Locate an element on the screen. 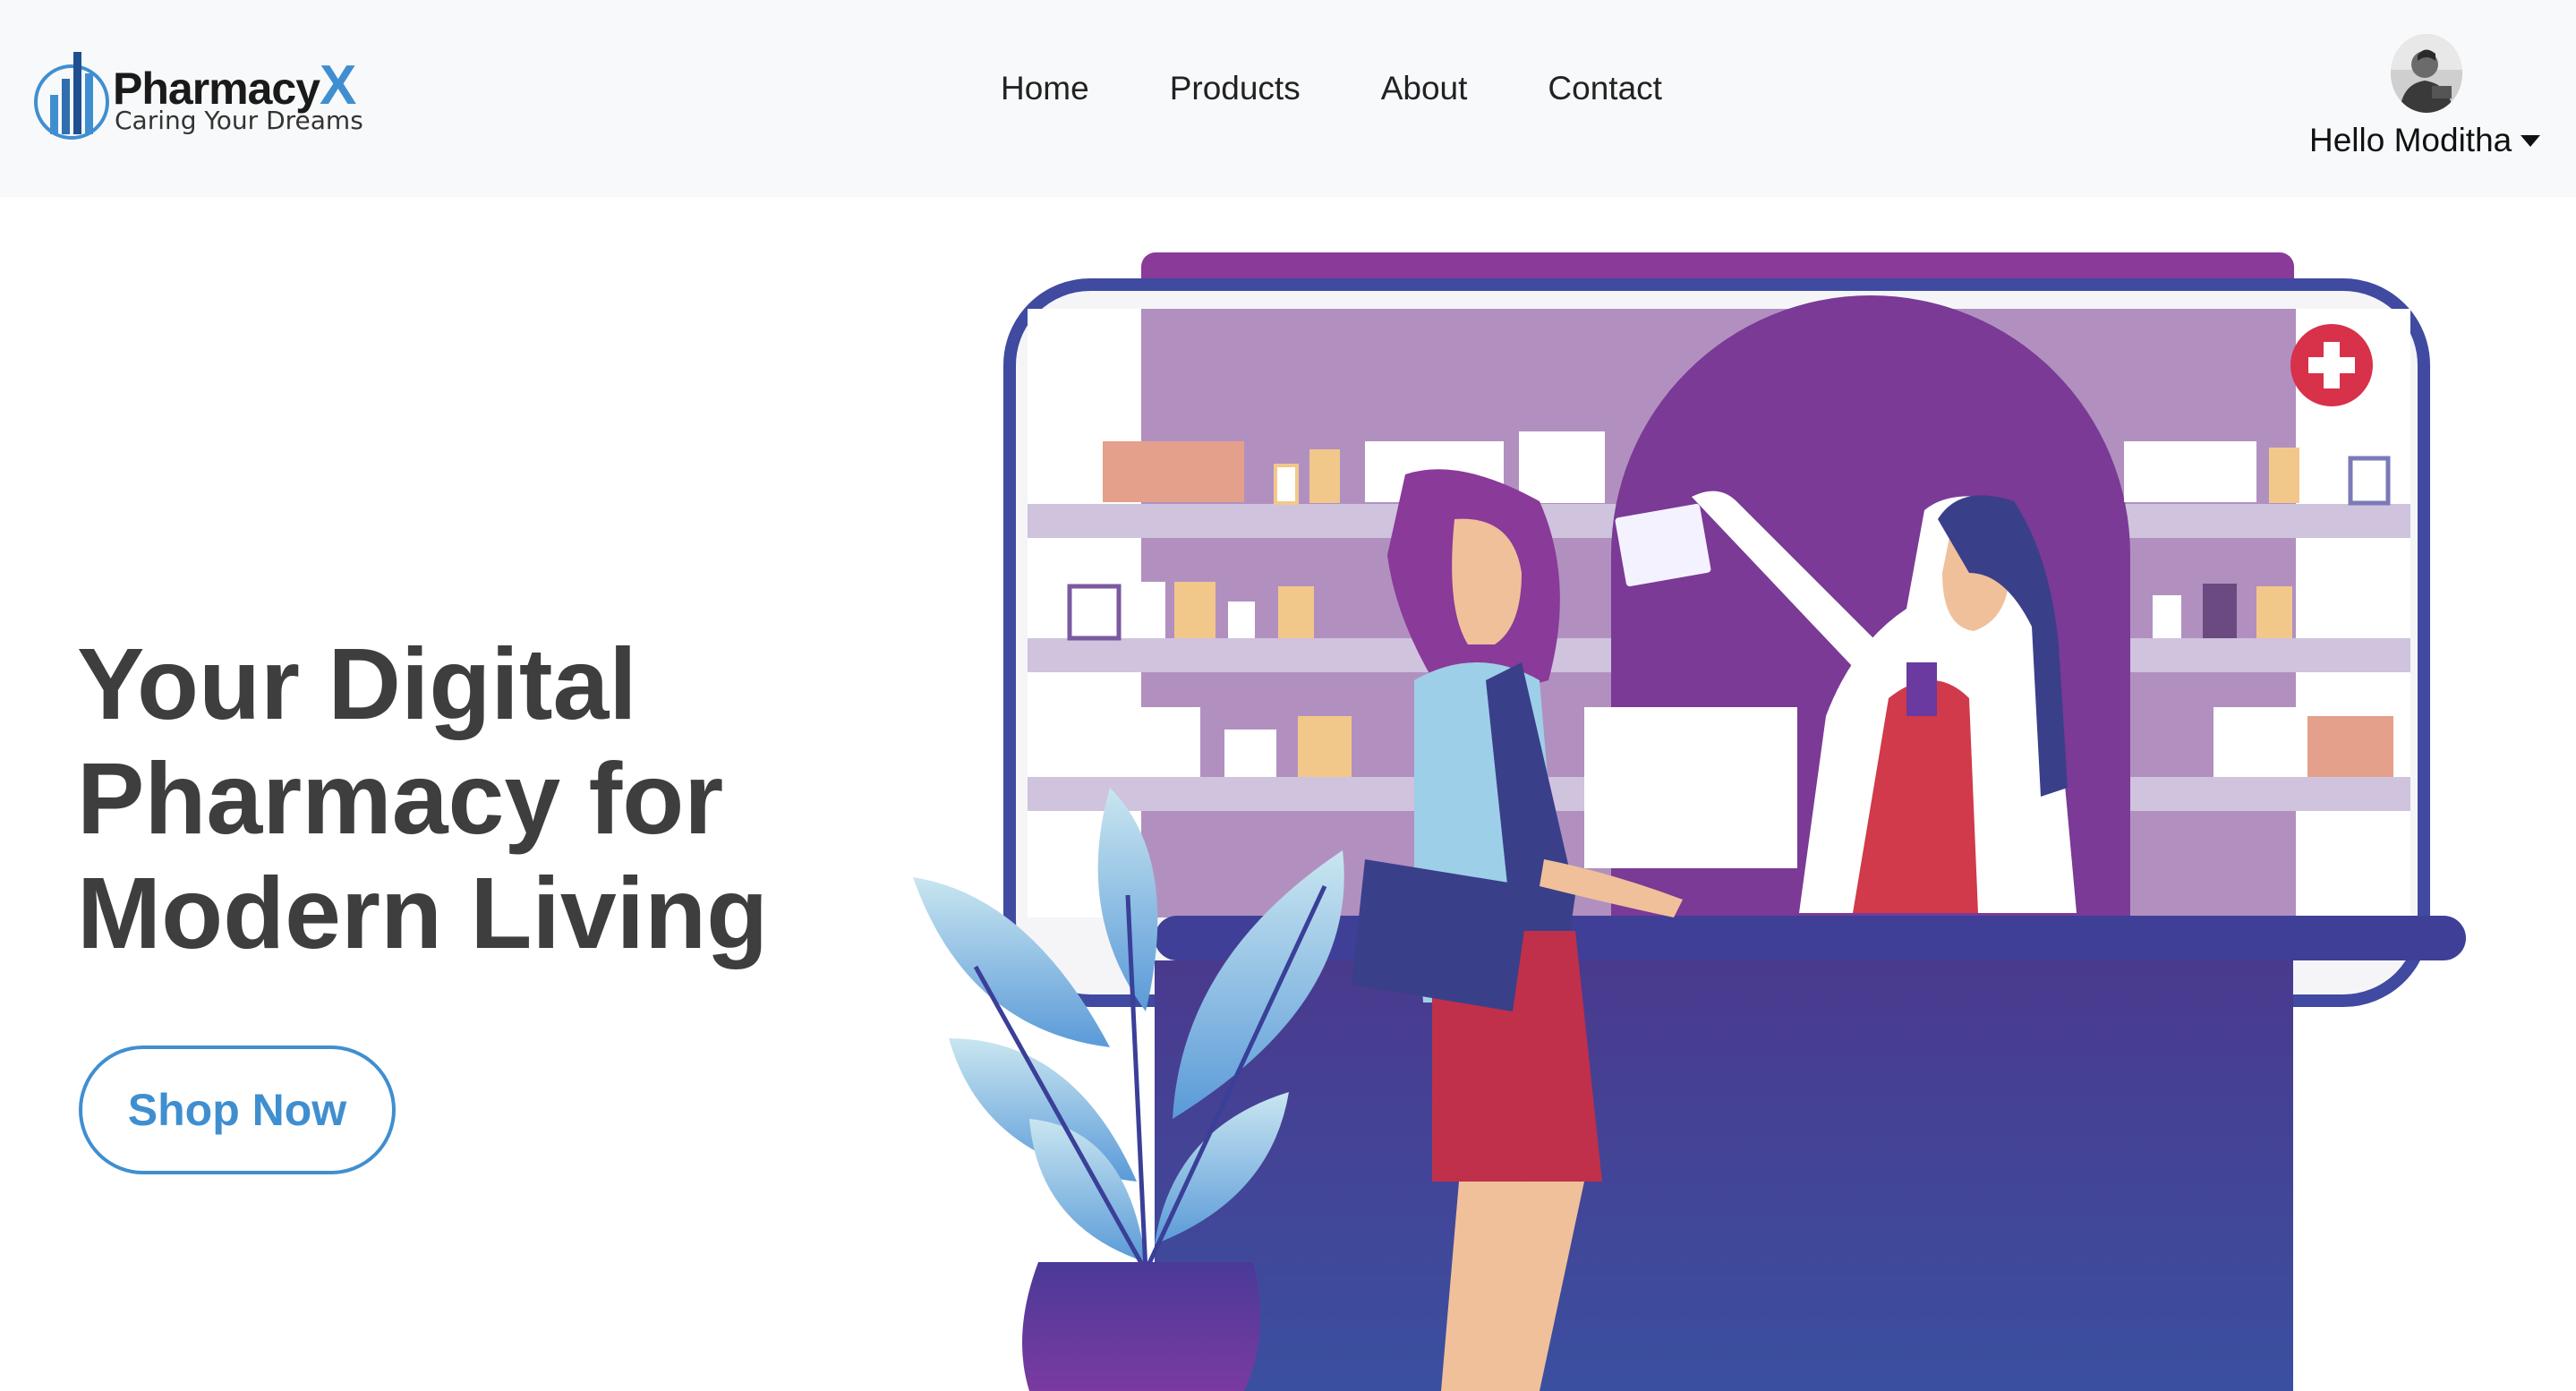 The height and width of the screenshot is (1391, 2576). brand-tagline: Caring Your Dreams is located at coordinates (239, 121).